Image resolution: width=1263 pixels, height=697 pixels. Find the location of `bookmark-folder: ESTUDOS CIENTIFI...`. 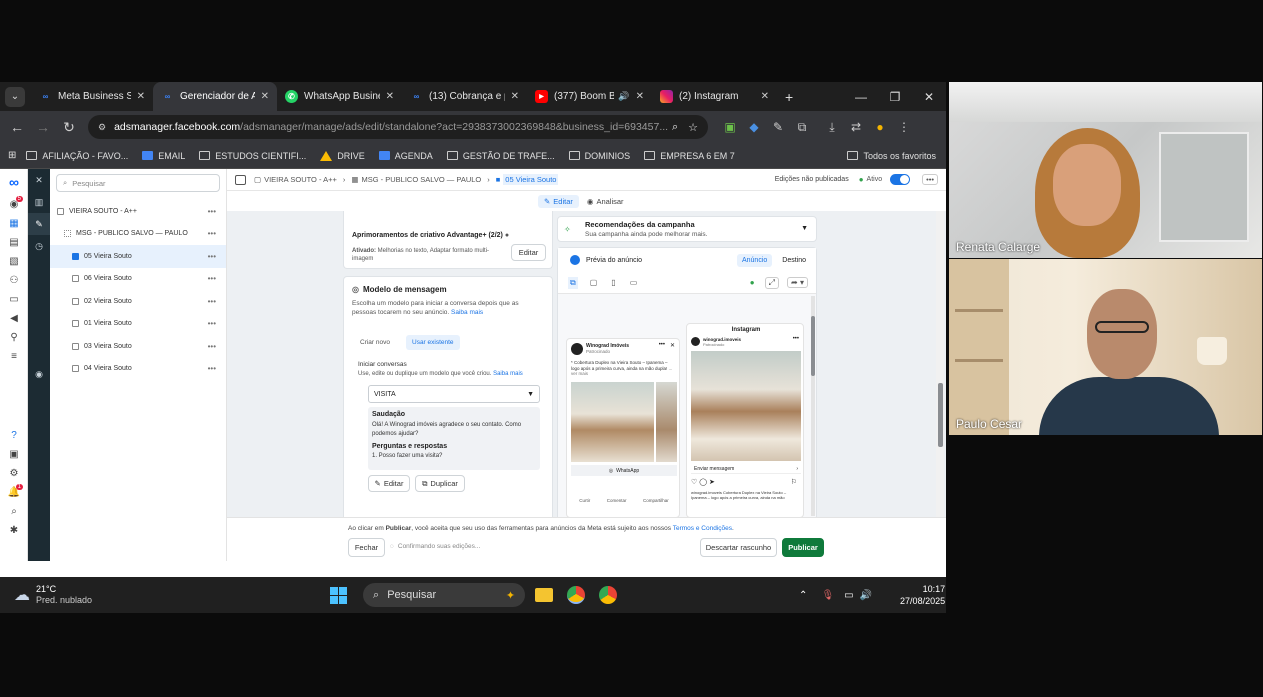

bookmark-folder: ESTUDOS CIENTIFI... is located at coordinates (252, 156).